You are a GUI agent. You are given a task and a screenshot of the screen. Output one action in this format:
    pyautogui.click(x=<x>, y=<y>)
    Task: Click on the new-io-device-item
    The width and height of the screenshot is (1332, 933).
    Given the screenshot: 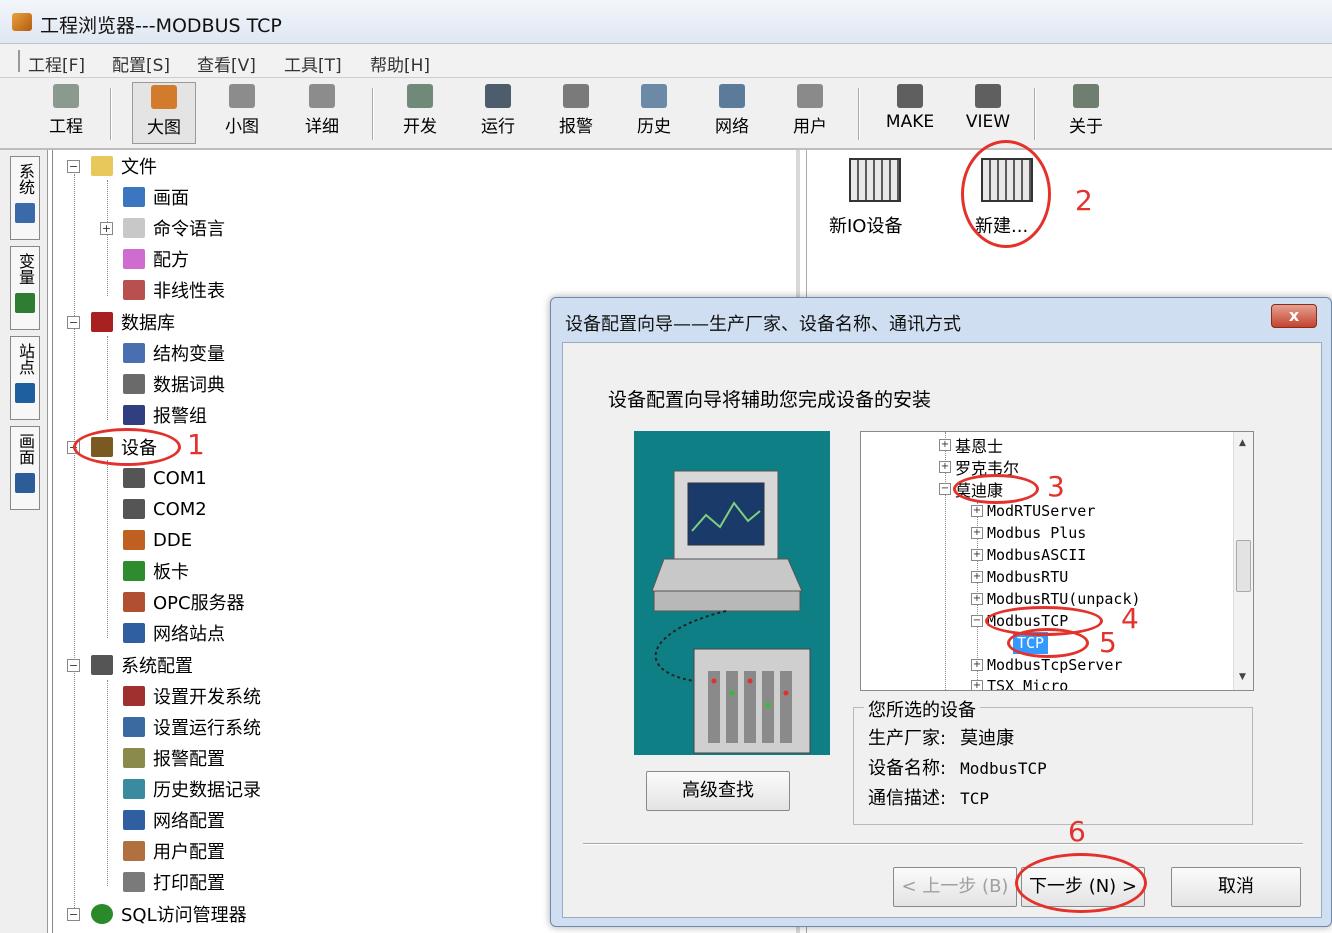 What is the action you would take?
    pyautogui.click(x=875, y=186)
    